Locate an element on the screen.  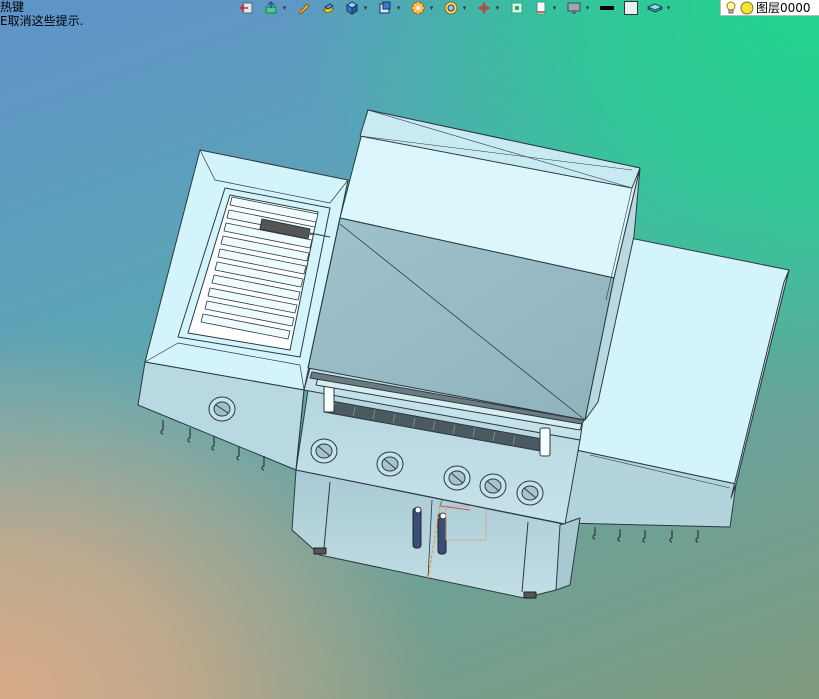
fit-view-icon is located at coordinates (517, 8).